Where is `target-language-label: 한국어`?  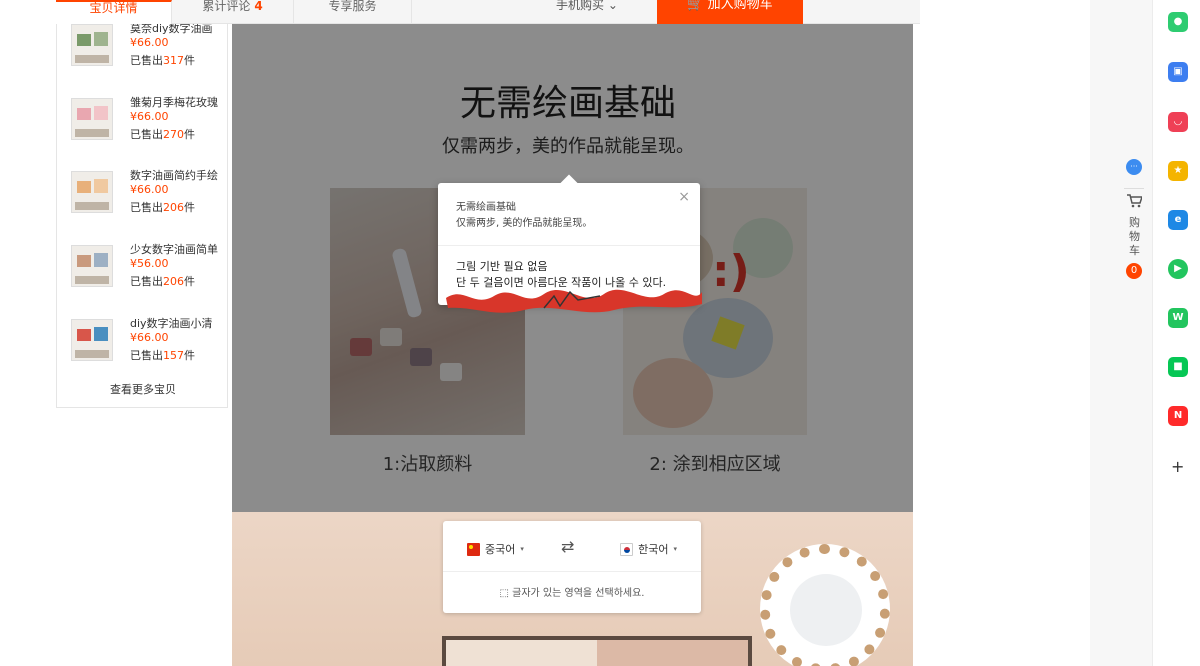
target-language-label: 한국어 is located at coordinates (653, 549).